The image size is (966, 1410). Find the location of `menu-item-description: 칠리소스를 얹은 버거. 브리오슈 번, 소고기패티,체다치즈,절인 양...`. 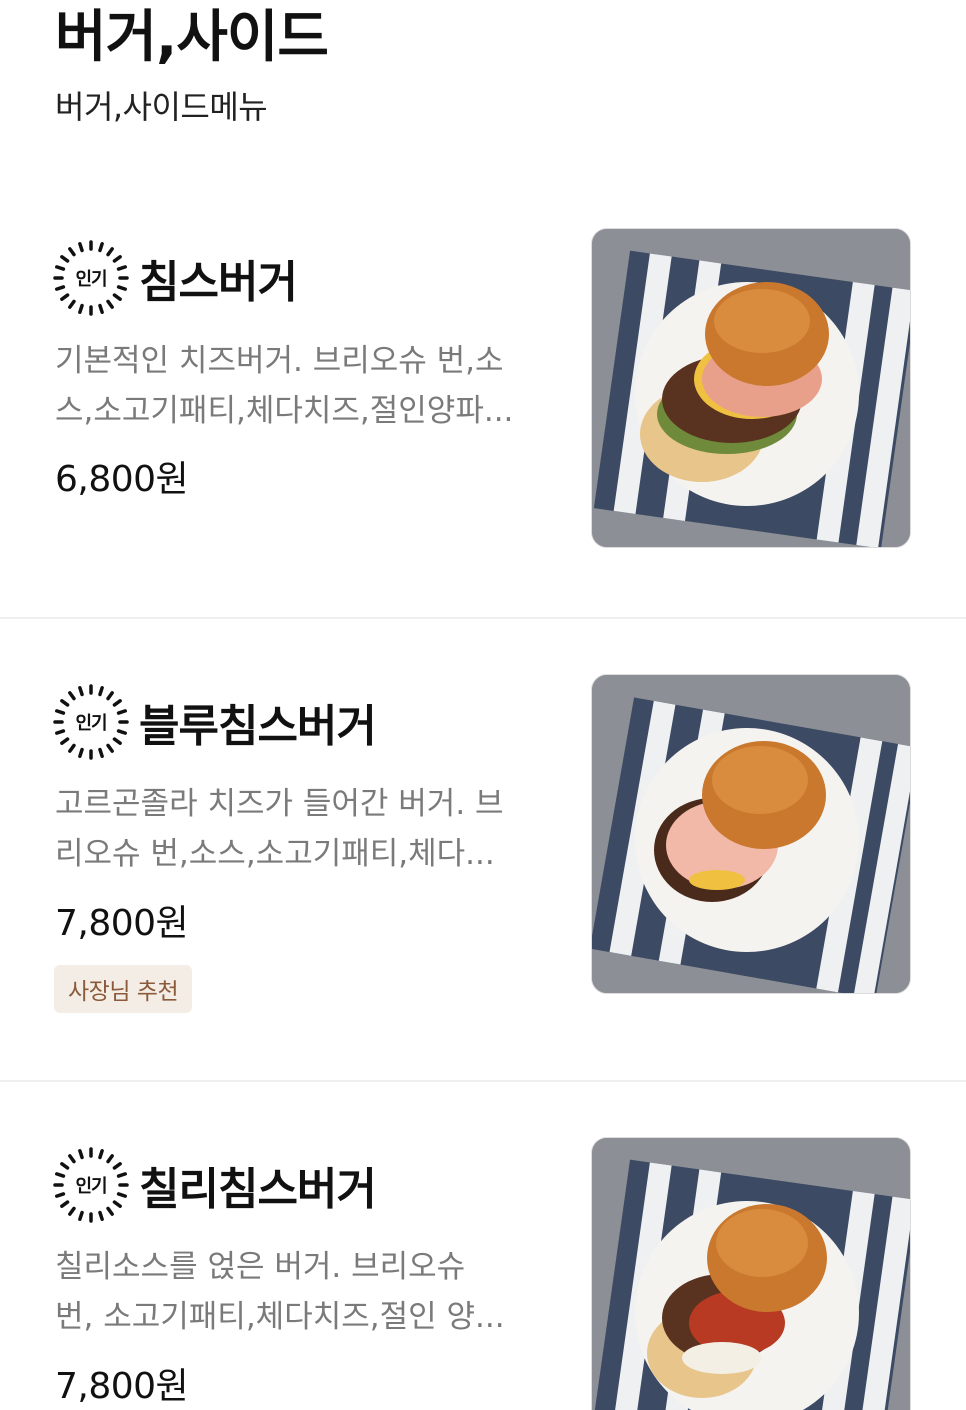

menu-item-description: 칠리소스를 얹은 버거. 브리오슈 번, 소고기패티,체다치즈,절인 양... is located at coordinates (312, 1292).